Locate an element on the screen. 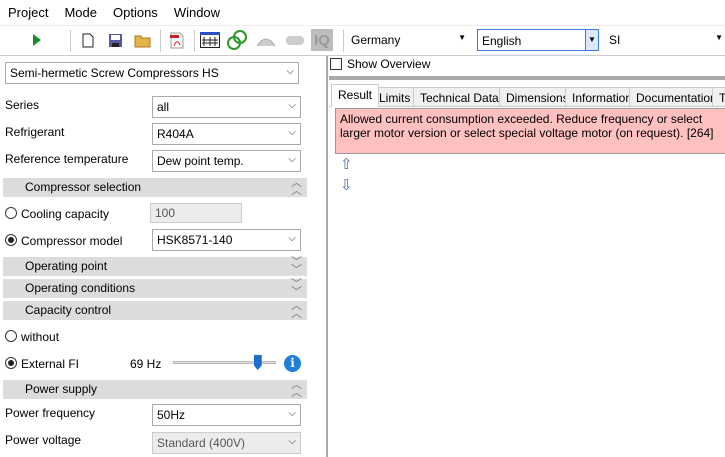 This screenshot has height=457, width=725. power-frequency-value: 50Hz is located at coordinates (171, 415).